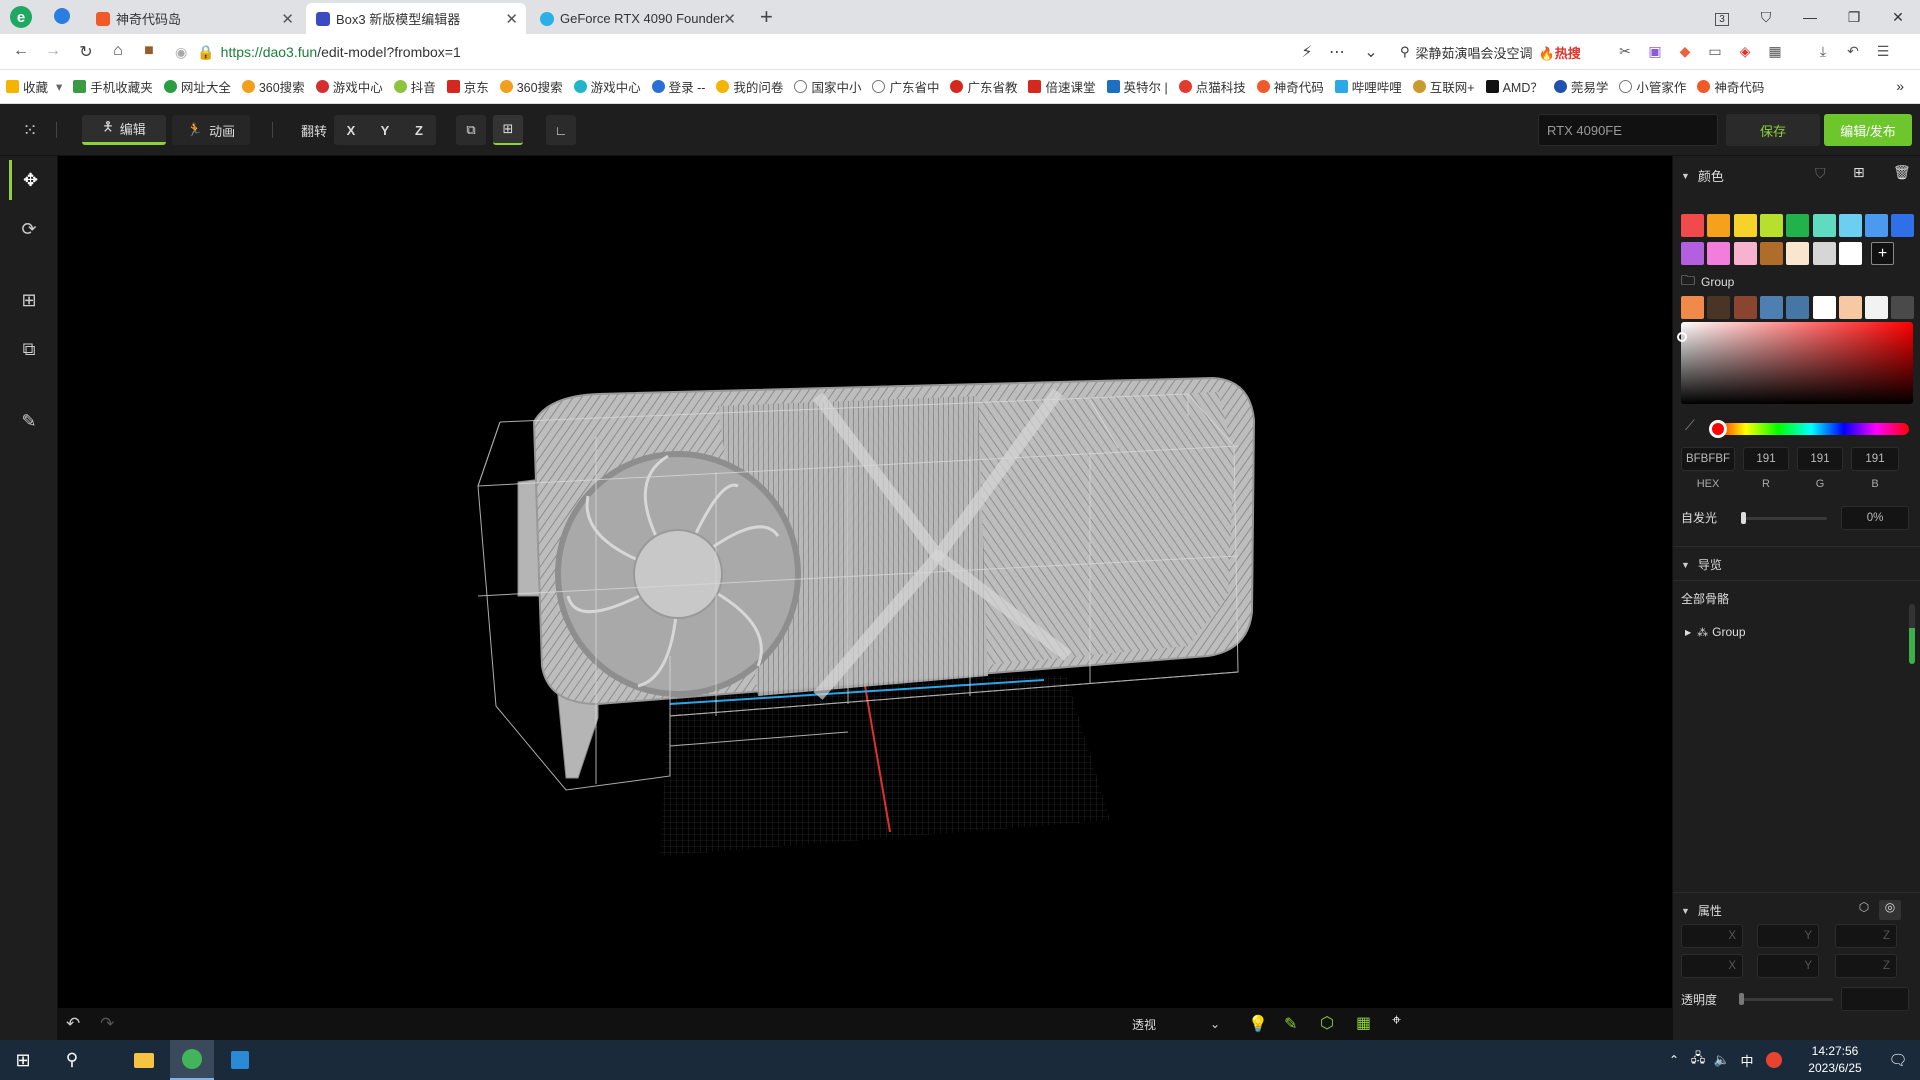  Describe the element at coordinates (1866, 966) in the screenshot. I see `rotation-z-input: Z` at that location.